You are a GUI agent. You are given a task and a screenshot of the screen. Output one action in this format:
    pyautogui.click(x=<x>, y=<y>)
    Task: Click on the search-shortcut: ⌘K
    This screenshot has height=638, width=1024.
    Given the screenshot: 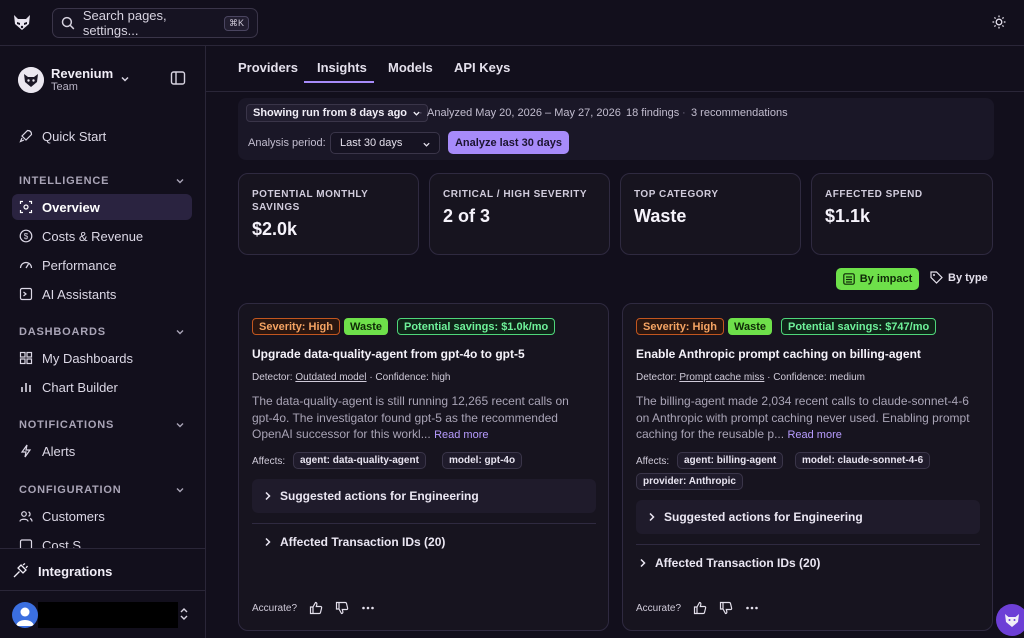 What is the action you would take?
    pyautogui.click(x=236, y=23)
    